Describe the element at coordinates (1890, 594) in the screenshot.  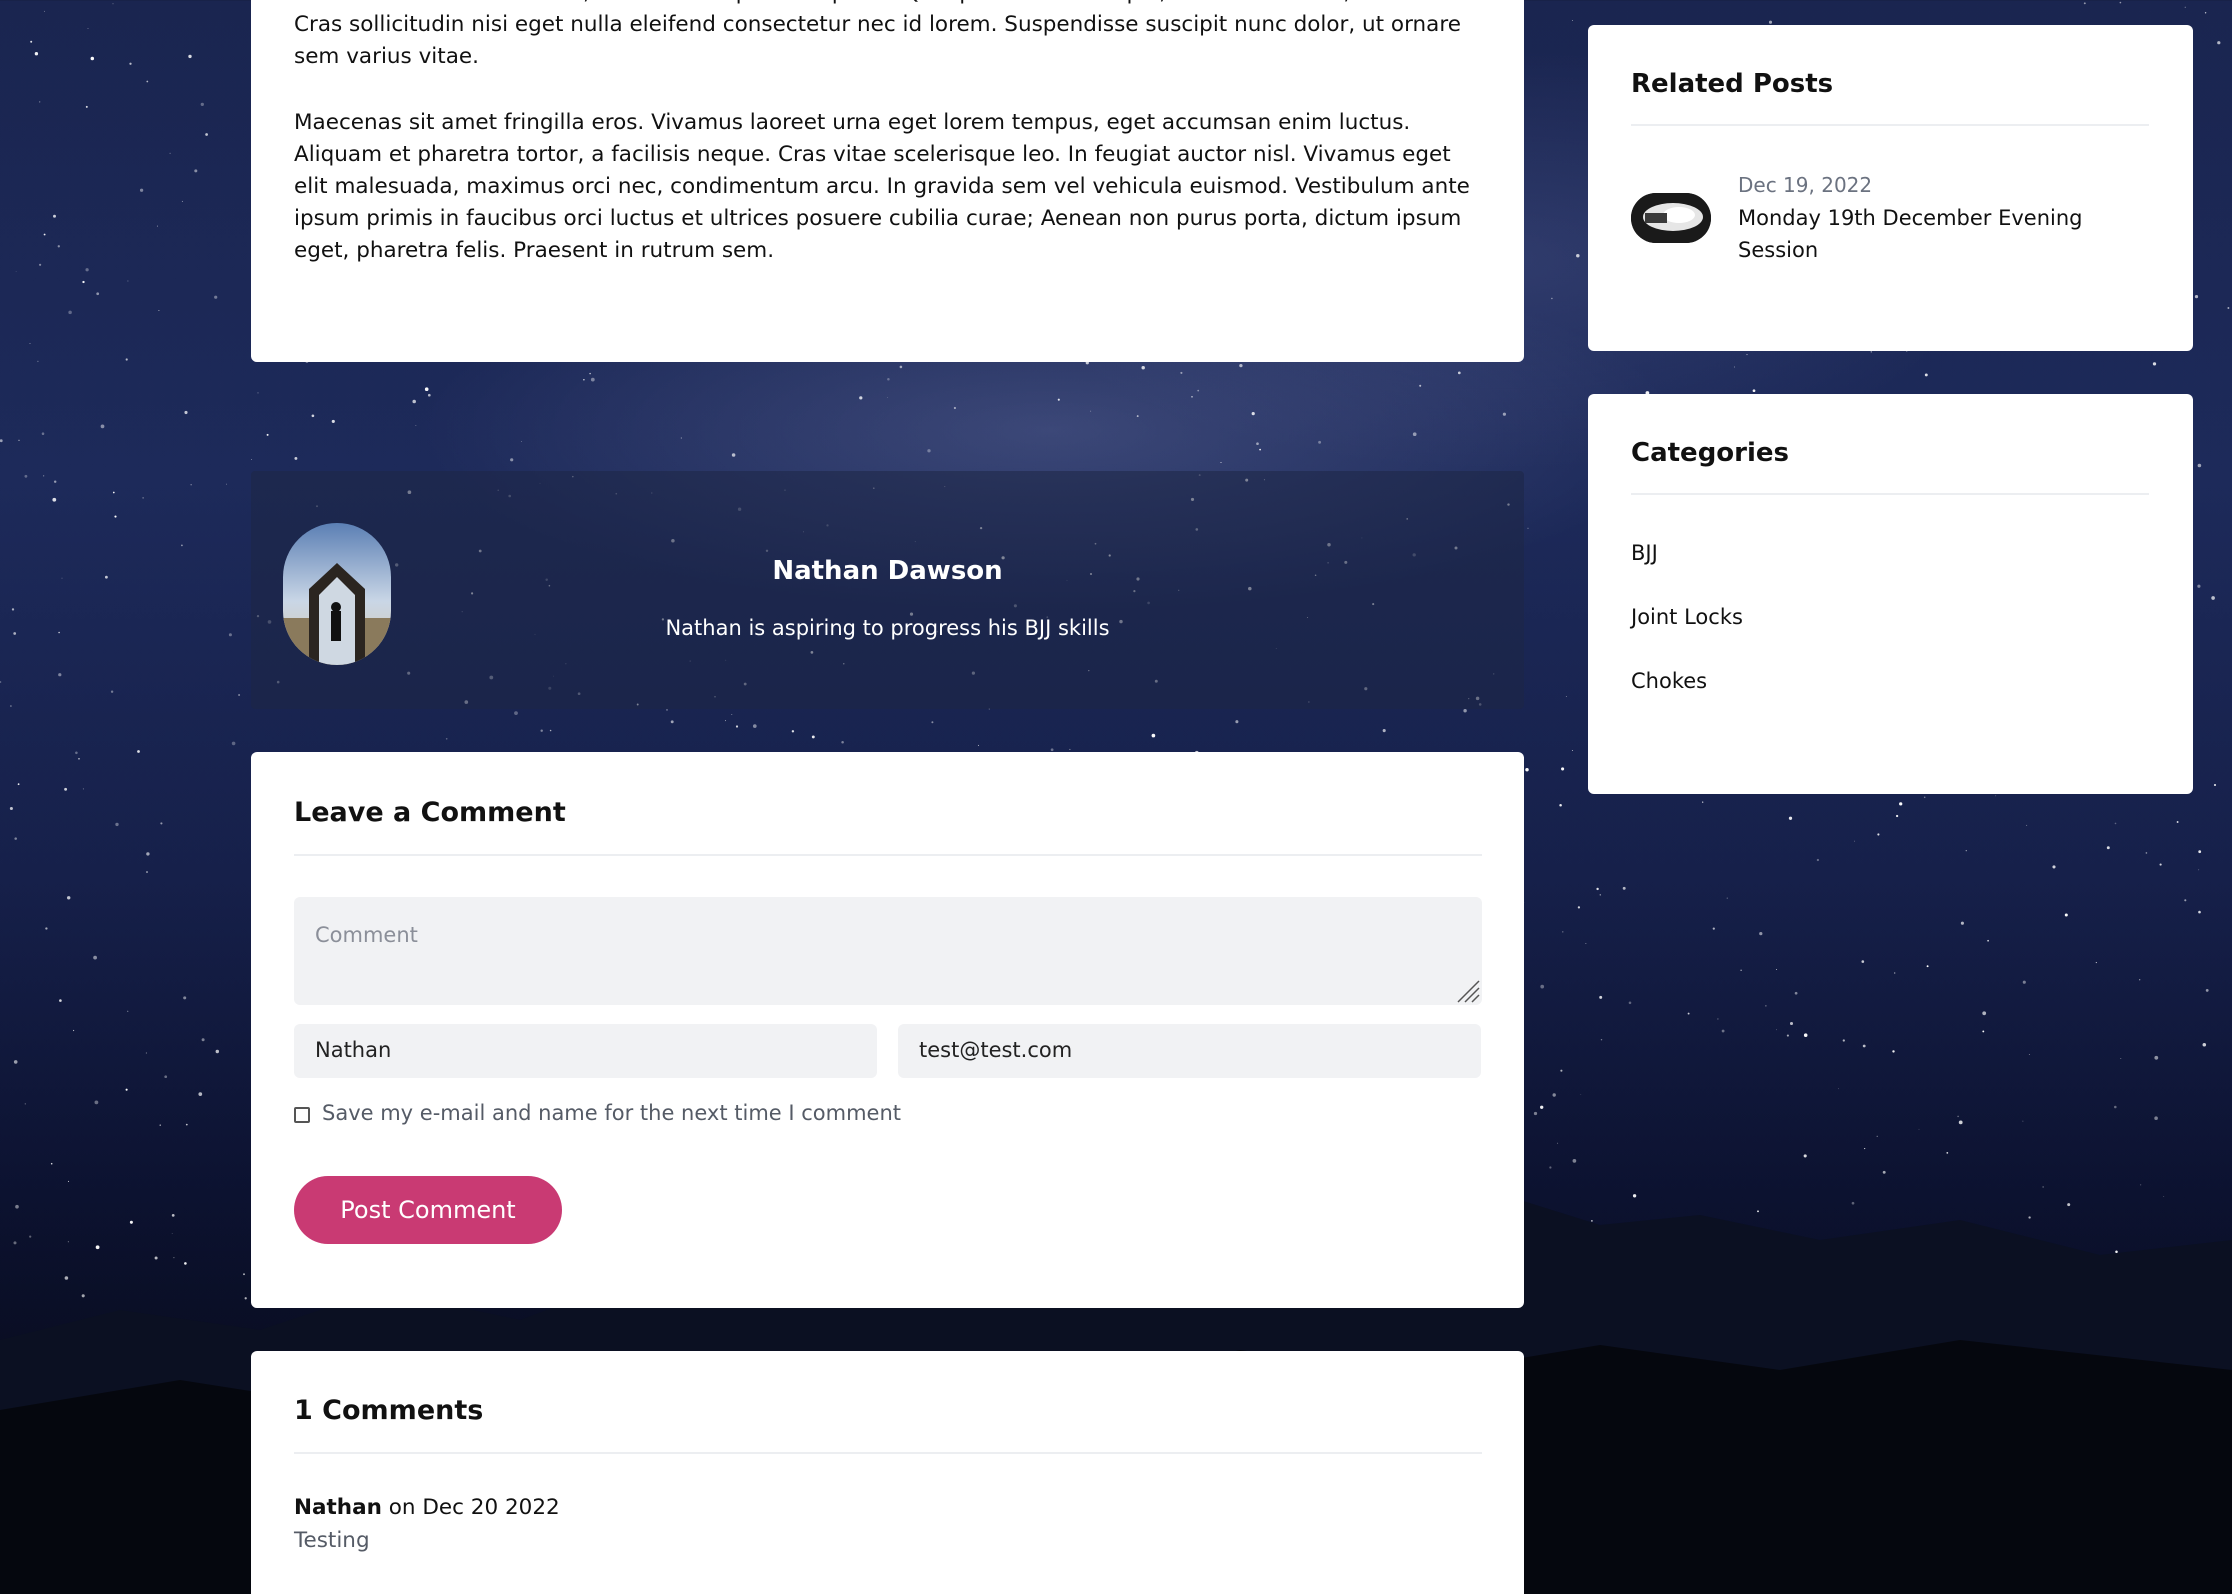
I see `categories-widget: Categories BJJ Joint Locks Chokes` at that location.